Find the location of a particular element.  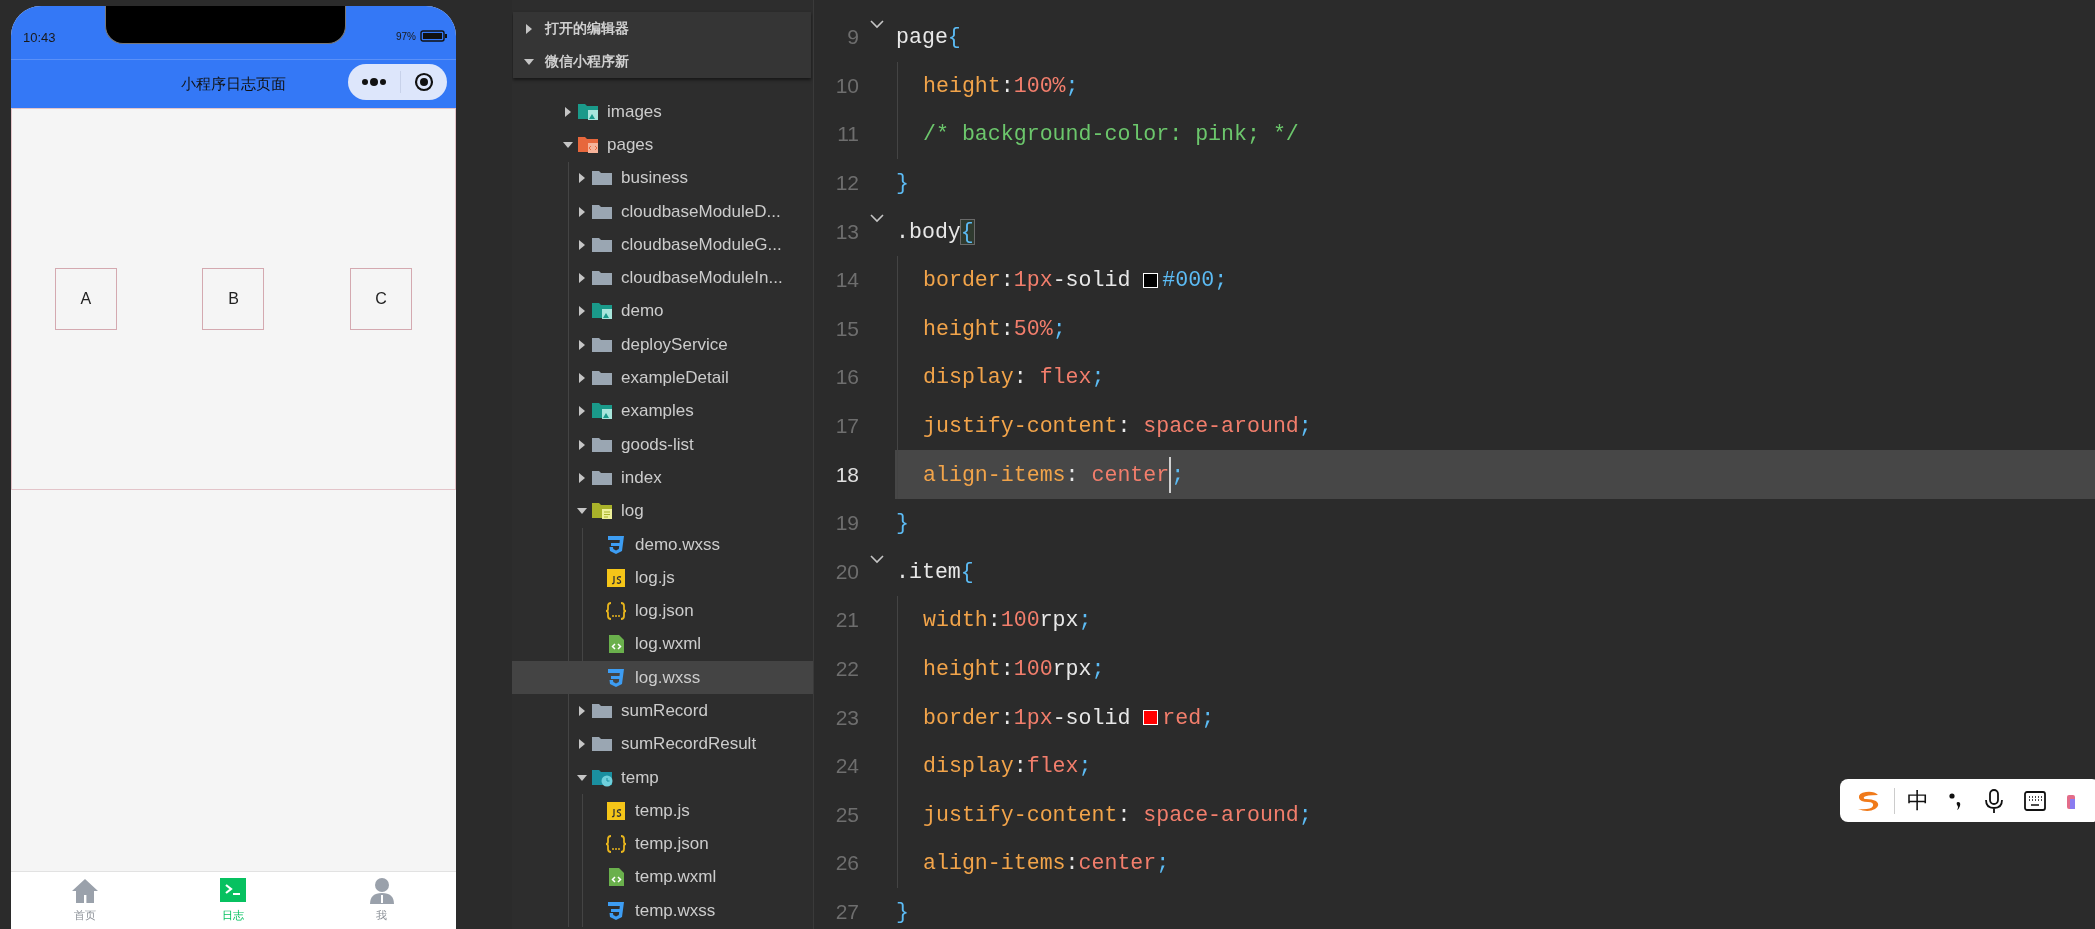

tree-item: log.json is located at coordinates (662, 611).